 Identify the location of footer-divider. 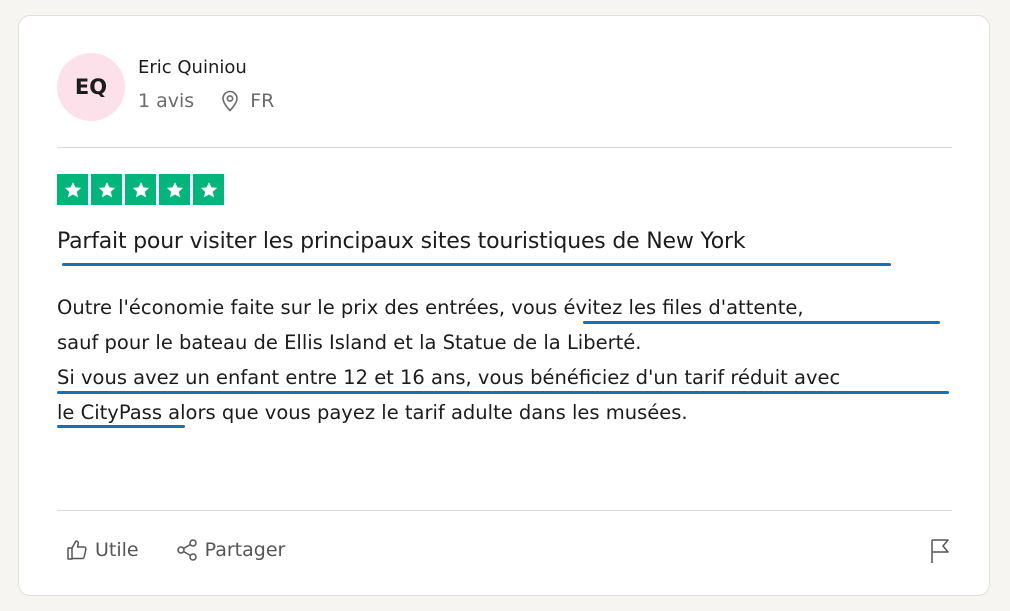
(504, 510).